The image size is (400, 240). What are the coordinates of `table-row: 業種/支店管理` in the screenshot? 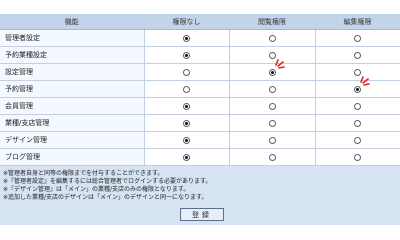 It's located at (200, 123).